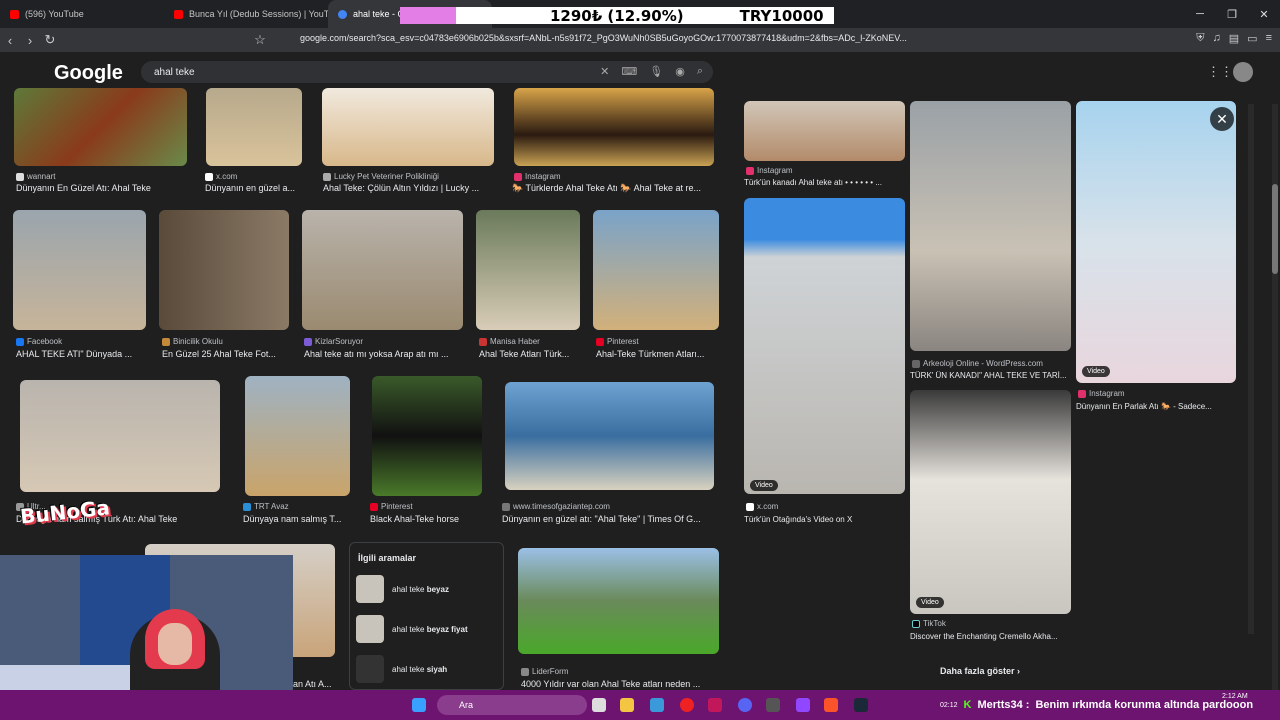 The image size is (1280, 720). Describe the element at coordinates (1243, 72) in the screenshot. I see `avatar` at that location.